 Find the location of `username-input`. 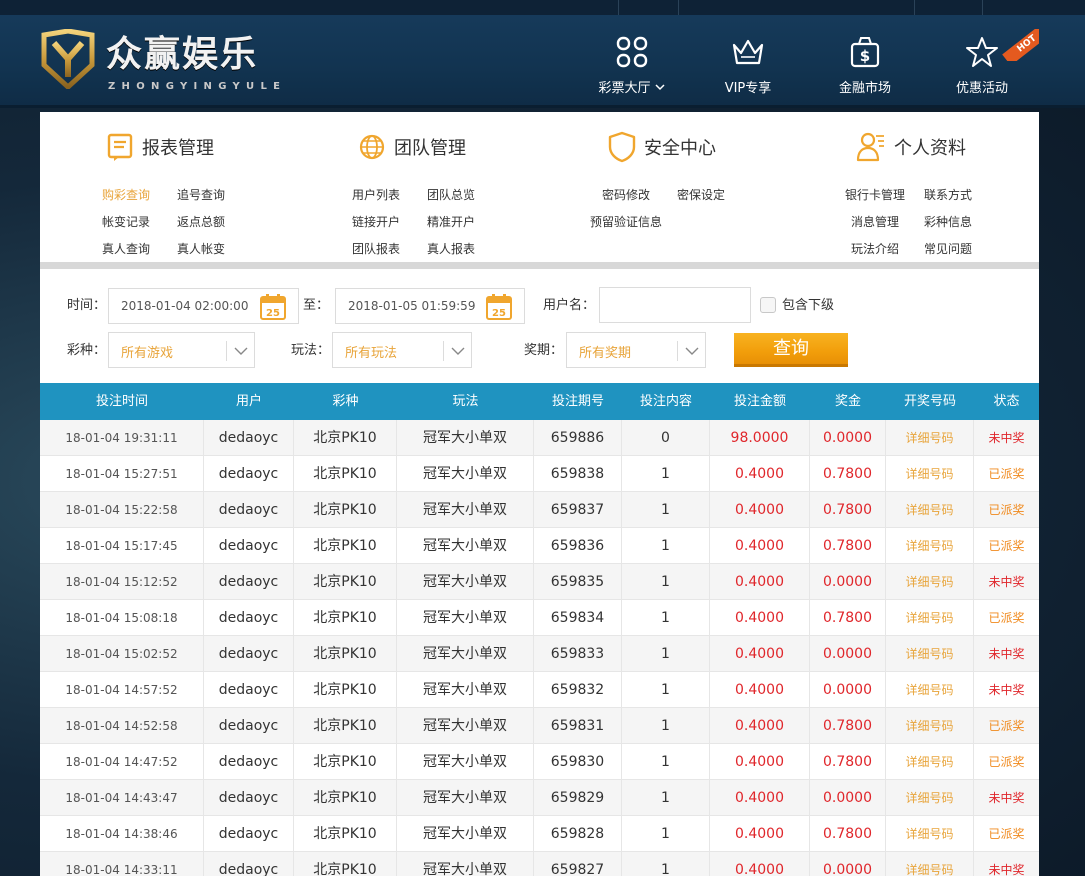

username-input is located at coordinates (675, 305).